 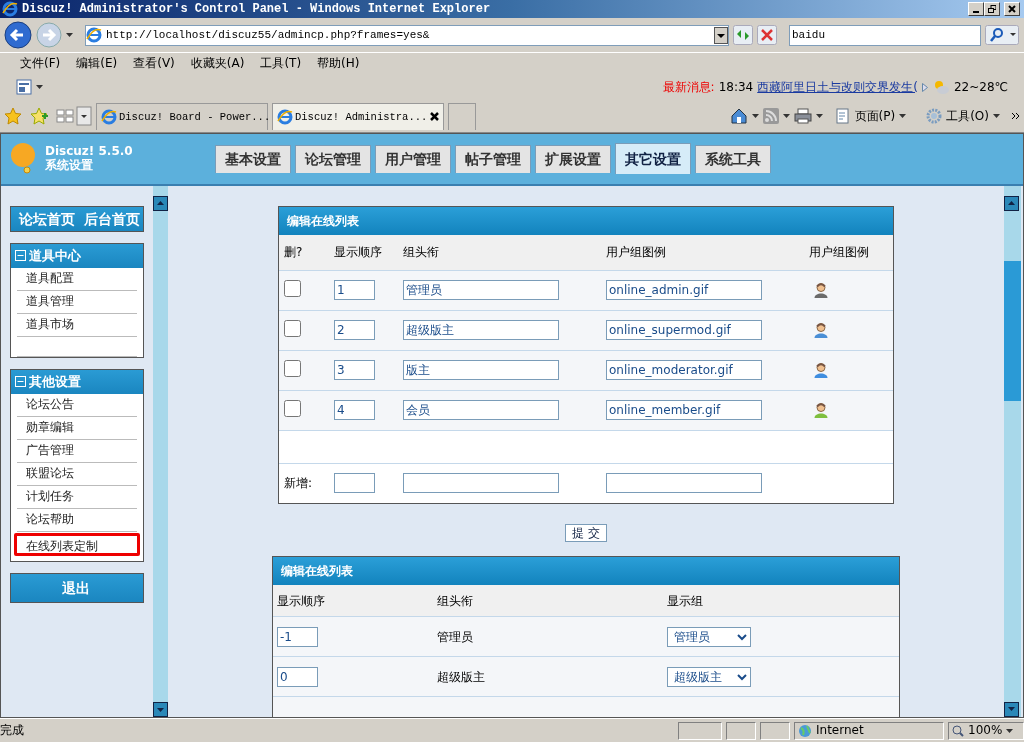 I want to click on nav-tab: 扩展设置, so click(x=572, y=159).